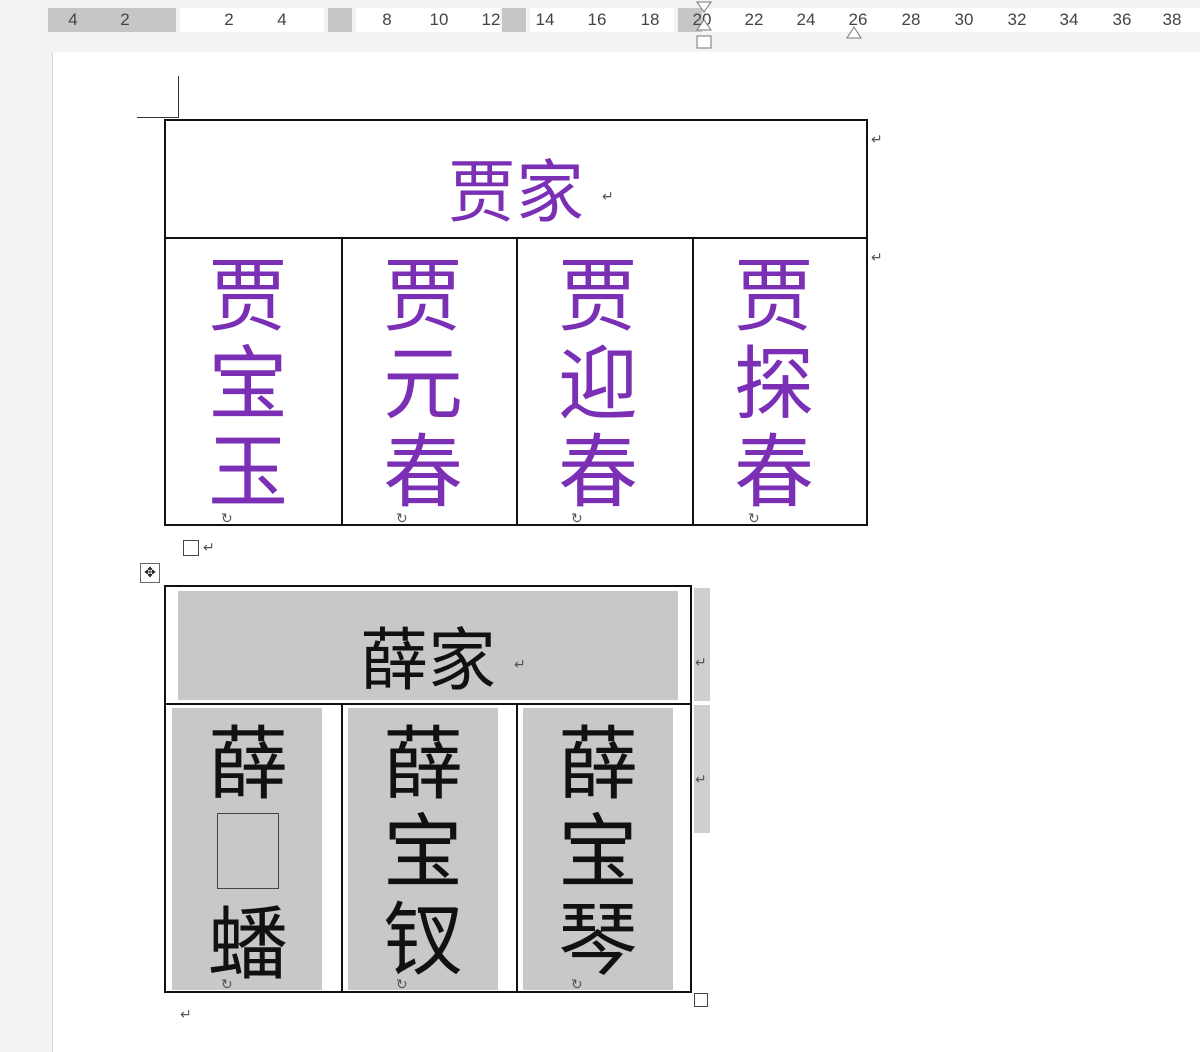 This screenshot has height=1052, width=1200. What do you see at coordinates (964, 19) in the screenshot?
I see `ruler-number: 30` at bounding box center [964, 19].